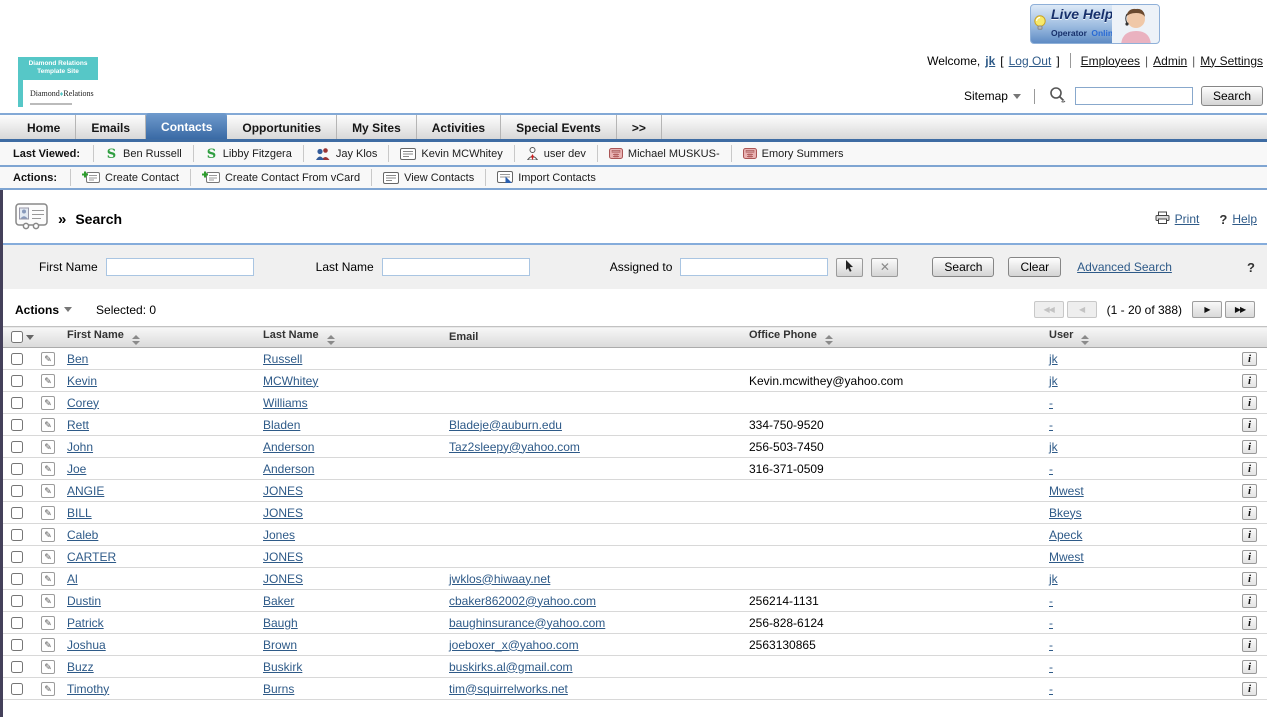 The height and width of the screenshot is (721, 1267). I want to click on sitemap-menu: Sitemap, so click(992, 96).